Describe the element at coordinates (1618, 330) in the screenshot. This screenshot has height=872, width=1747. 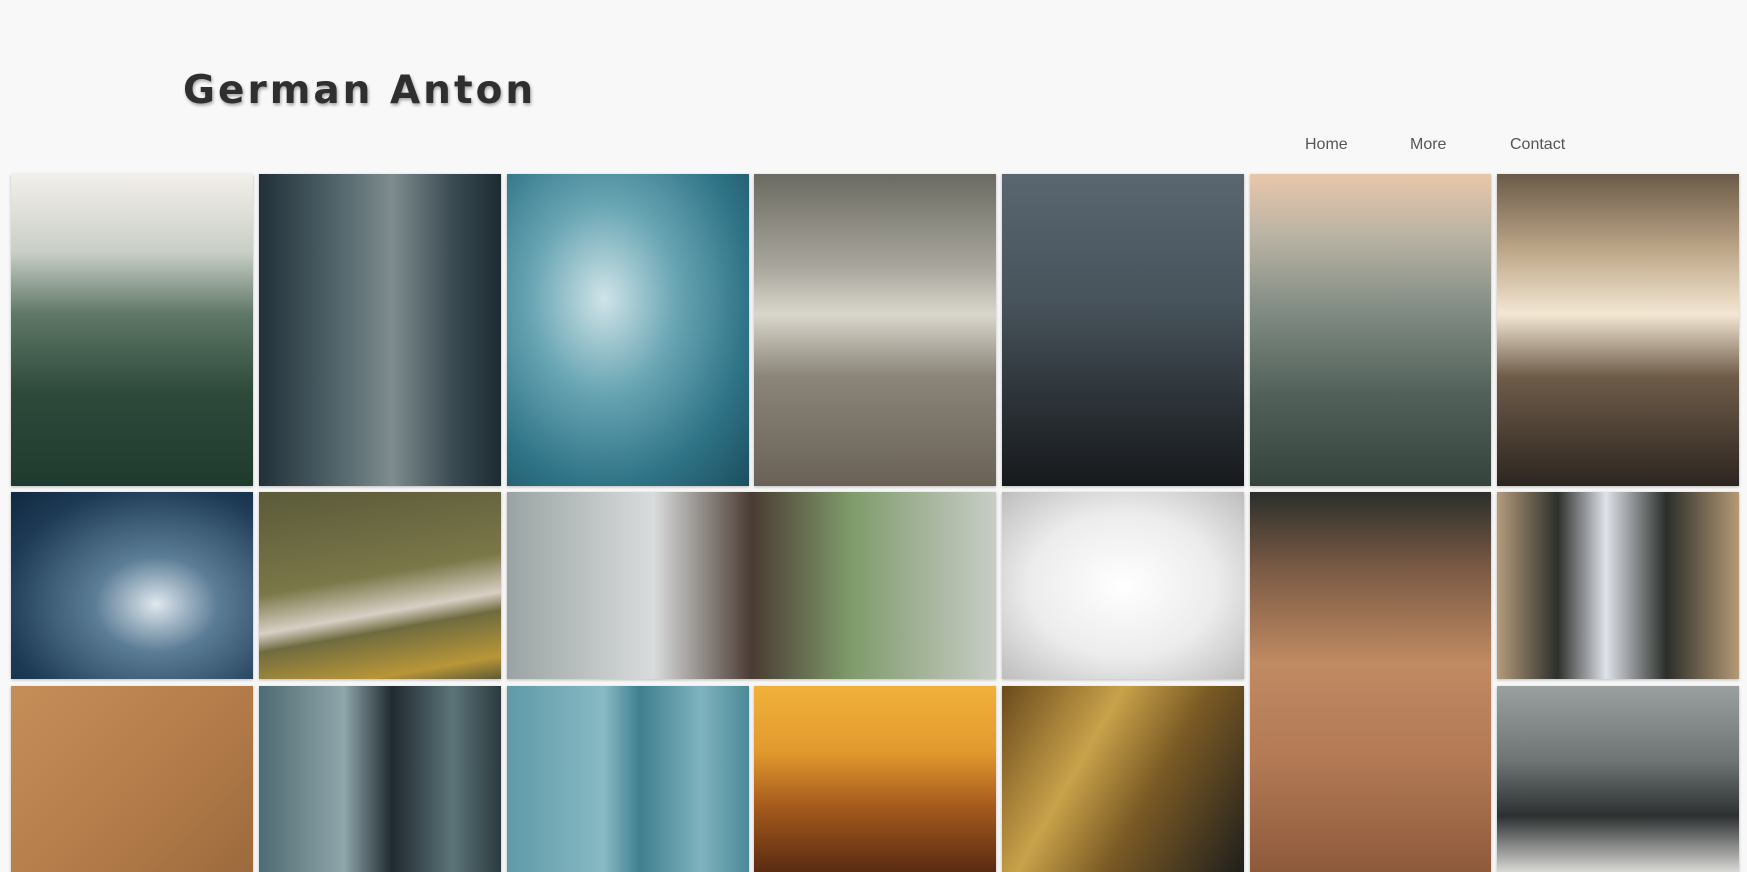
I see `photo-tile-ocean-waves` at that location.